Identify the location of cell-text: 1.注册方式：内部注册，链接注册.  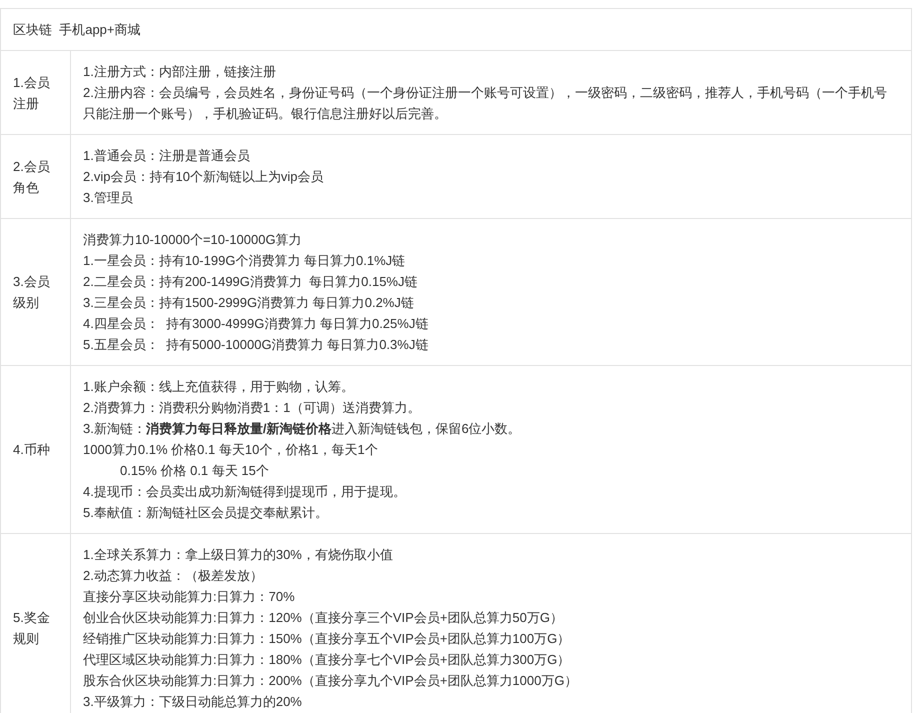
(180, 72).